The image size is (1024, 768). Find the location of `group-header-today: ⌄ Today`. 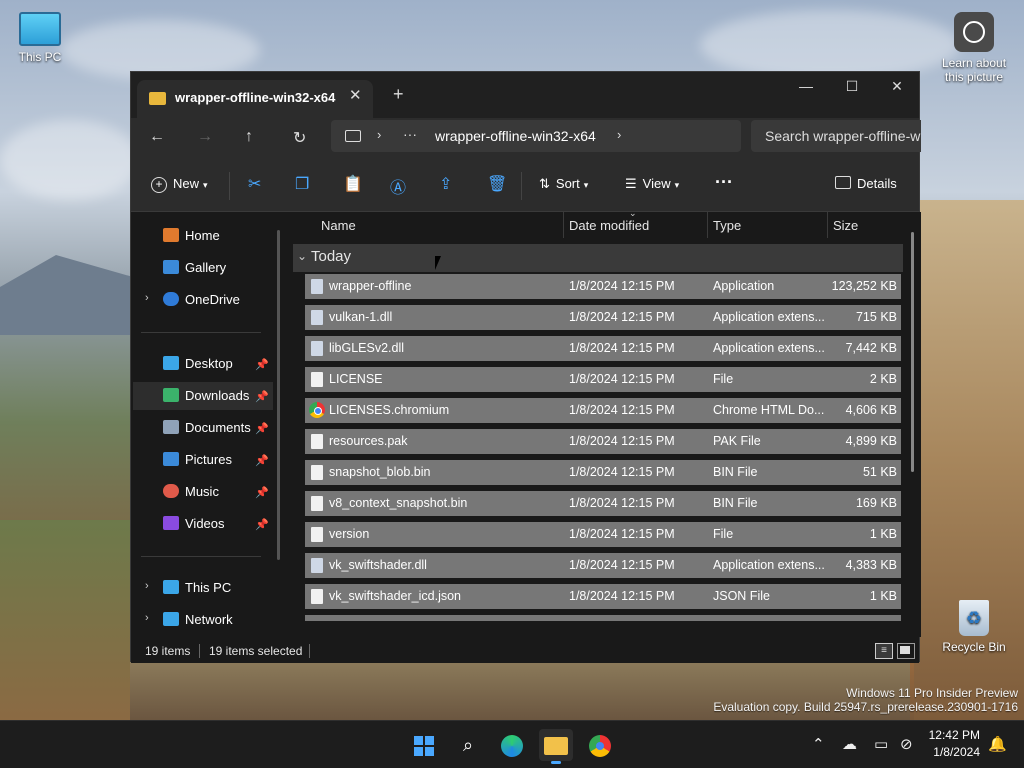

group-header-today: ⌄ Today is located at coordinates (598, 258).